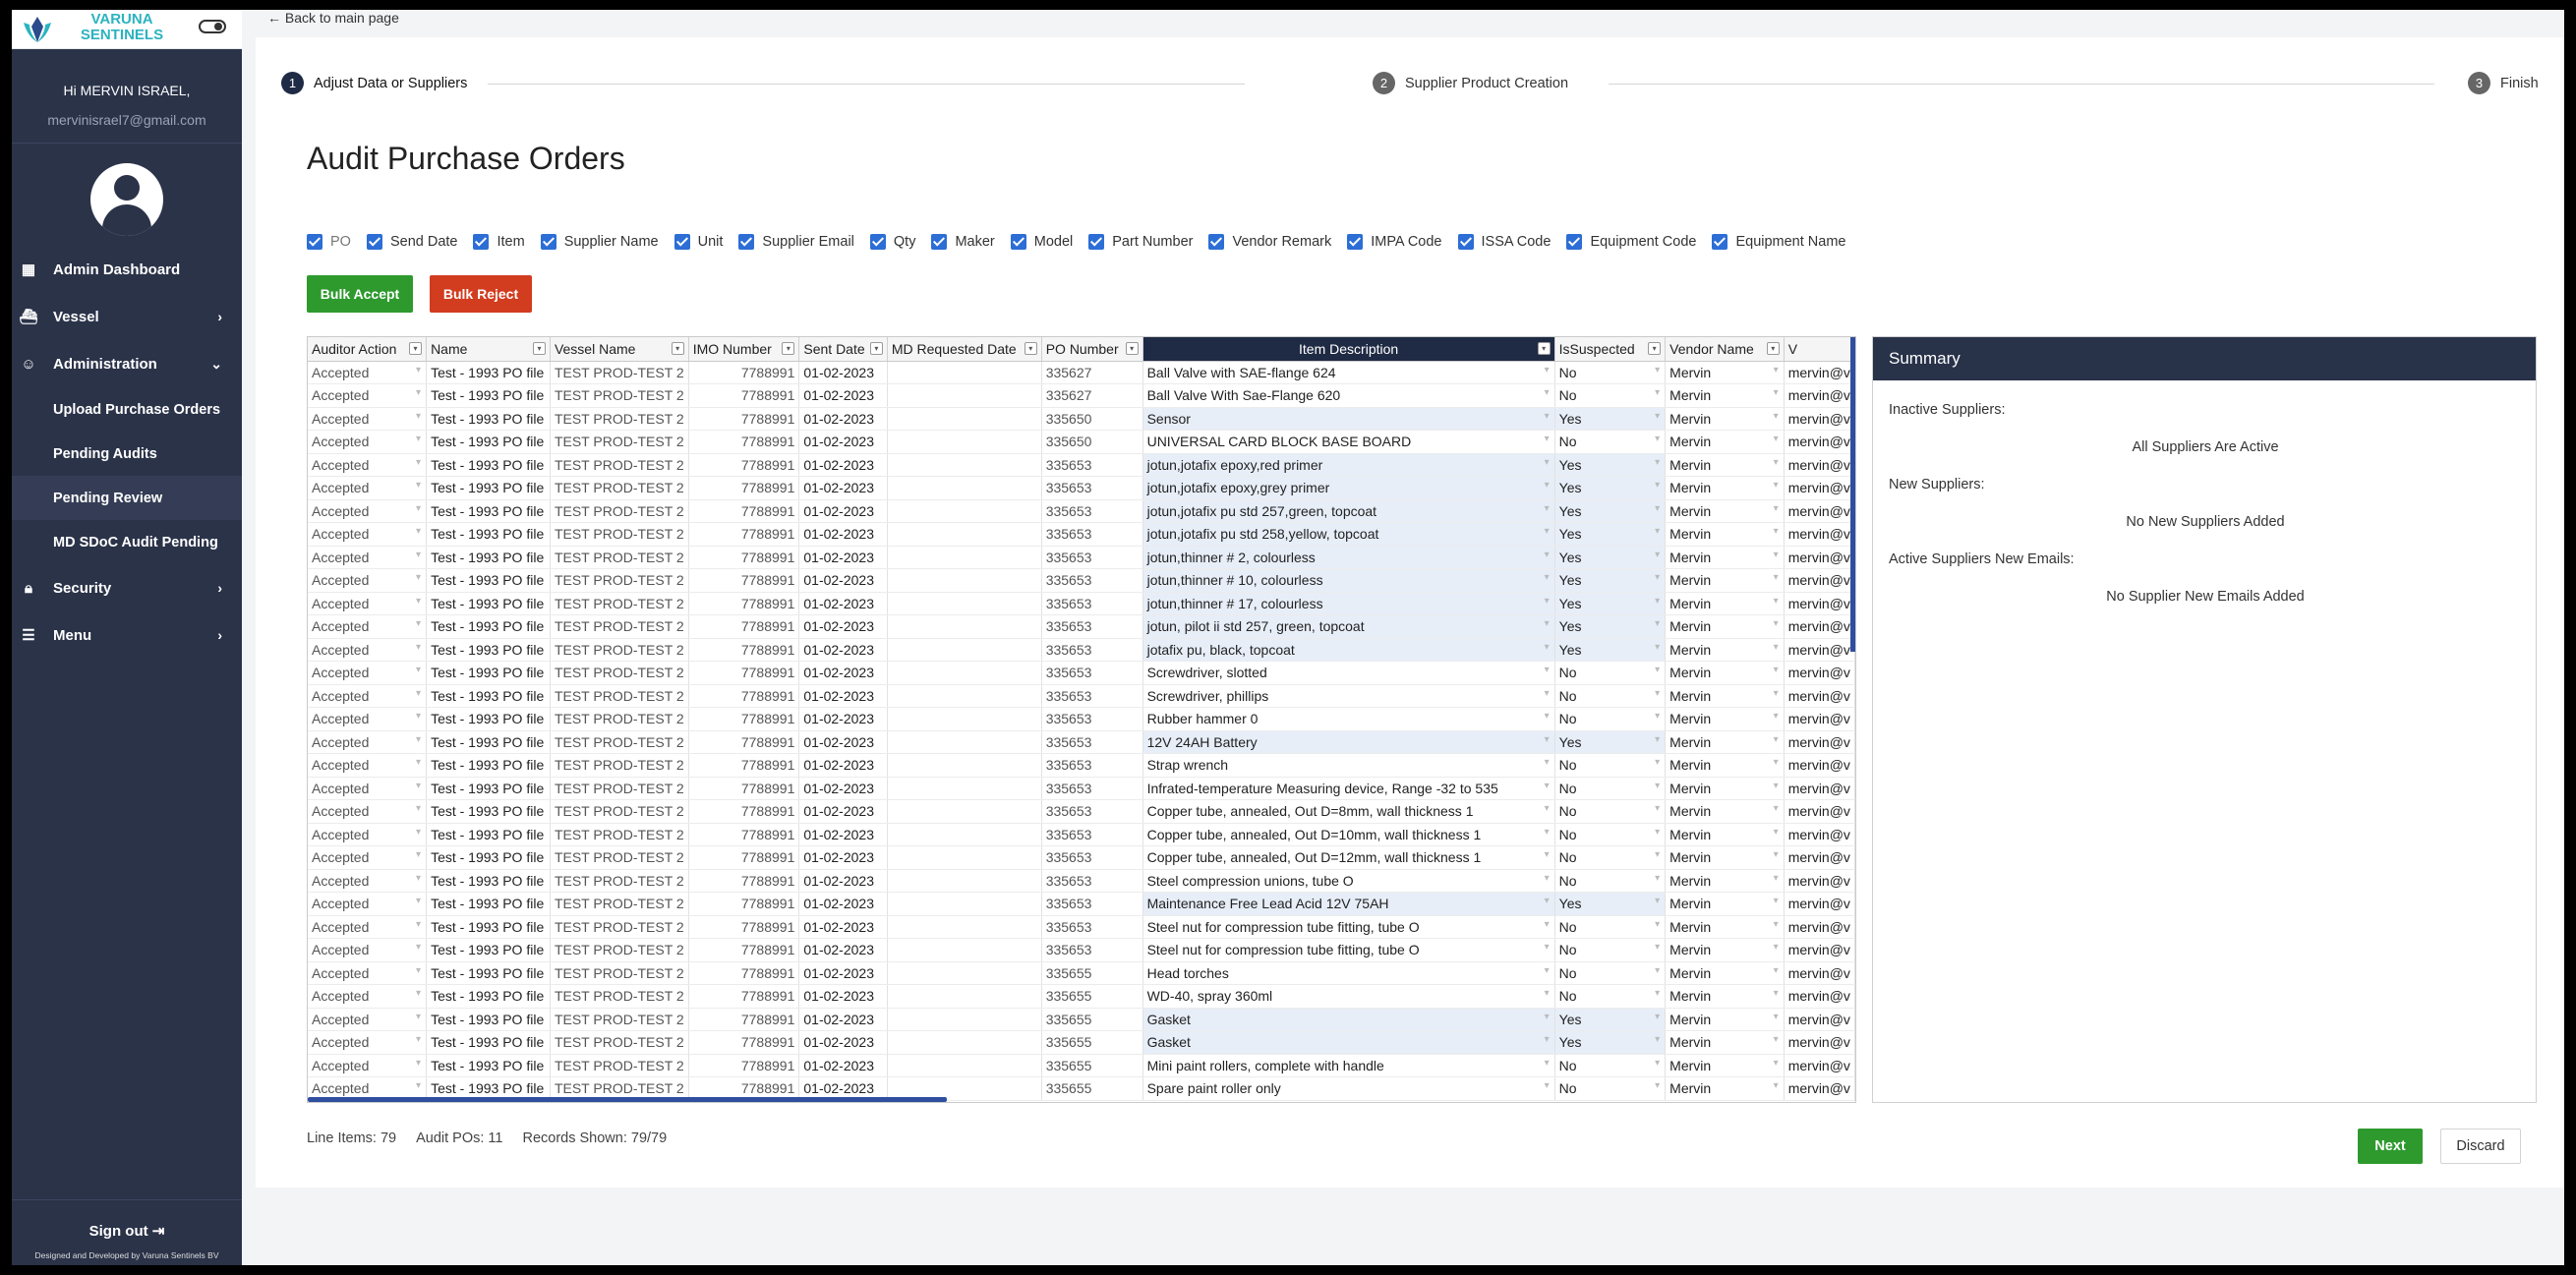 This screenshot has width=2576, height=1275. Describe the element at coordinates (1504, 242) in the screenshot. I see `column-toggle-checkbox: ISSA Code` at that location.